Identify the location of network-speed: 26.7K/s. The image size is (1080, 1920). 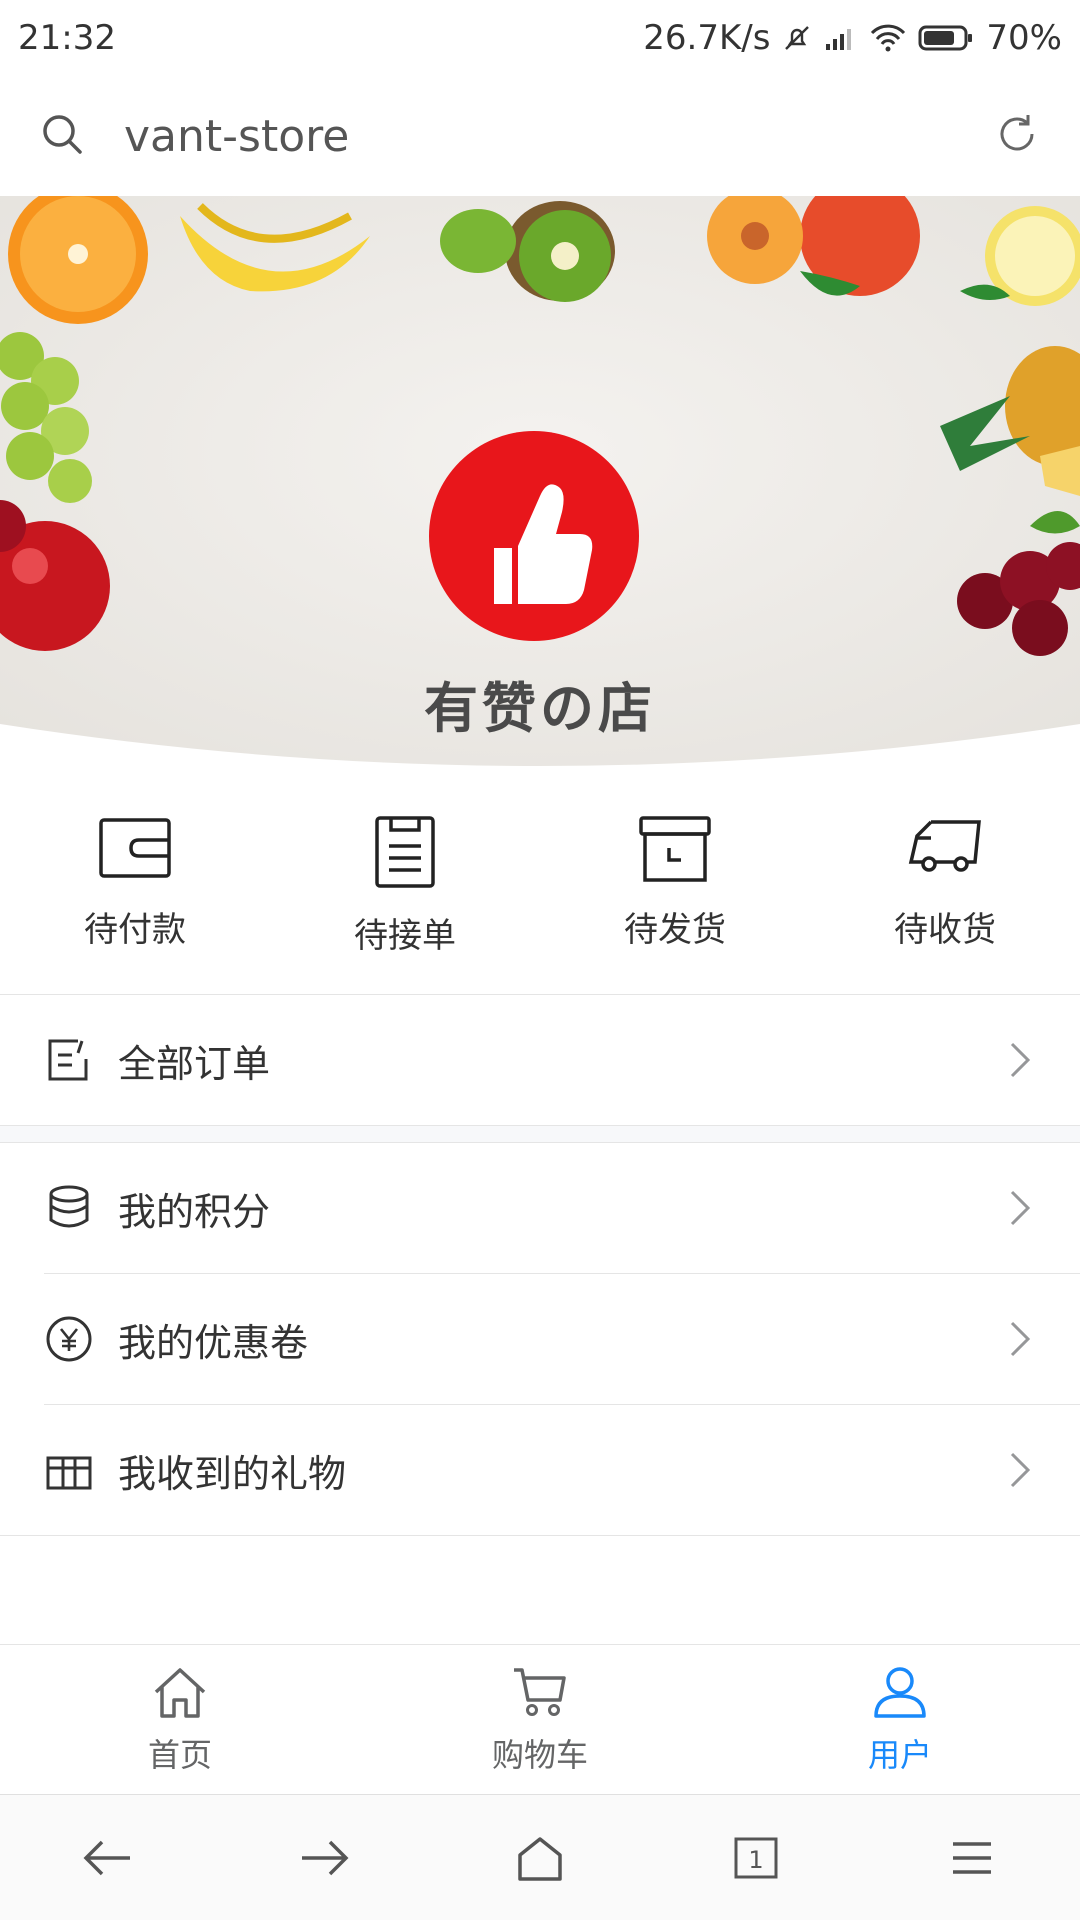
(707, 38).